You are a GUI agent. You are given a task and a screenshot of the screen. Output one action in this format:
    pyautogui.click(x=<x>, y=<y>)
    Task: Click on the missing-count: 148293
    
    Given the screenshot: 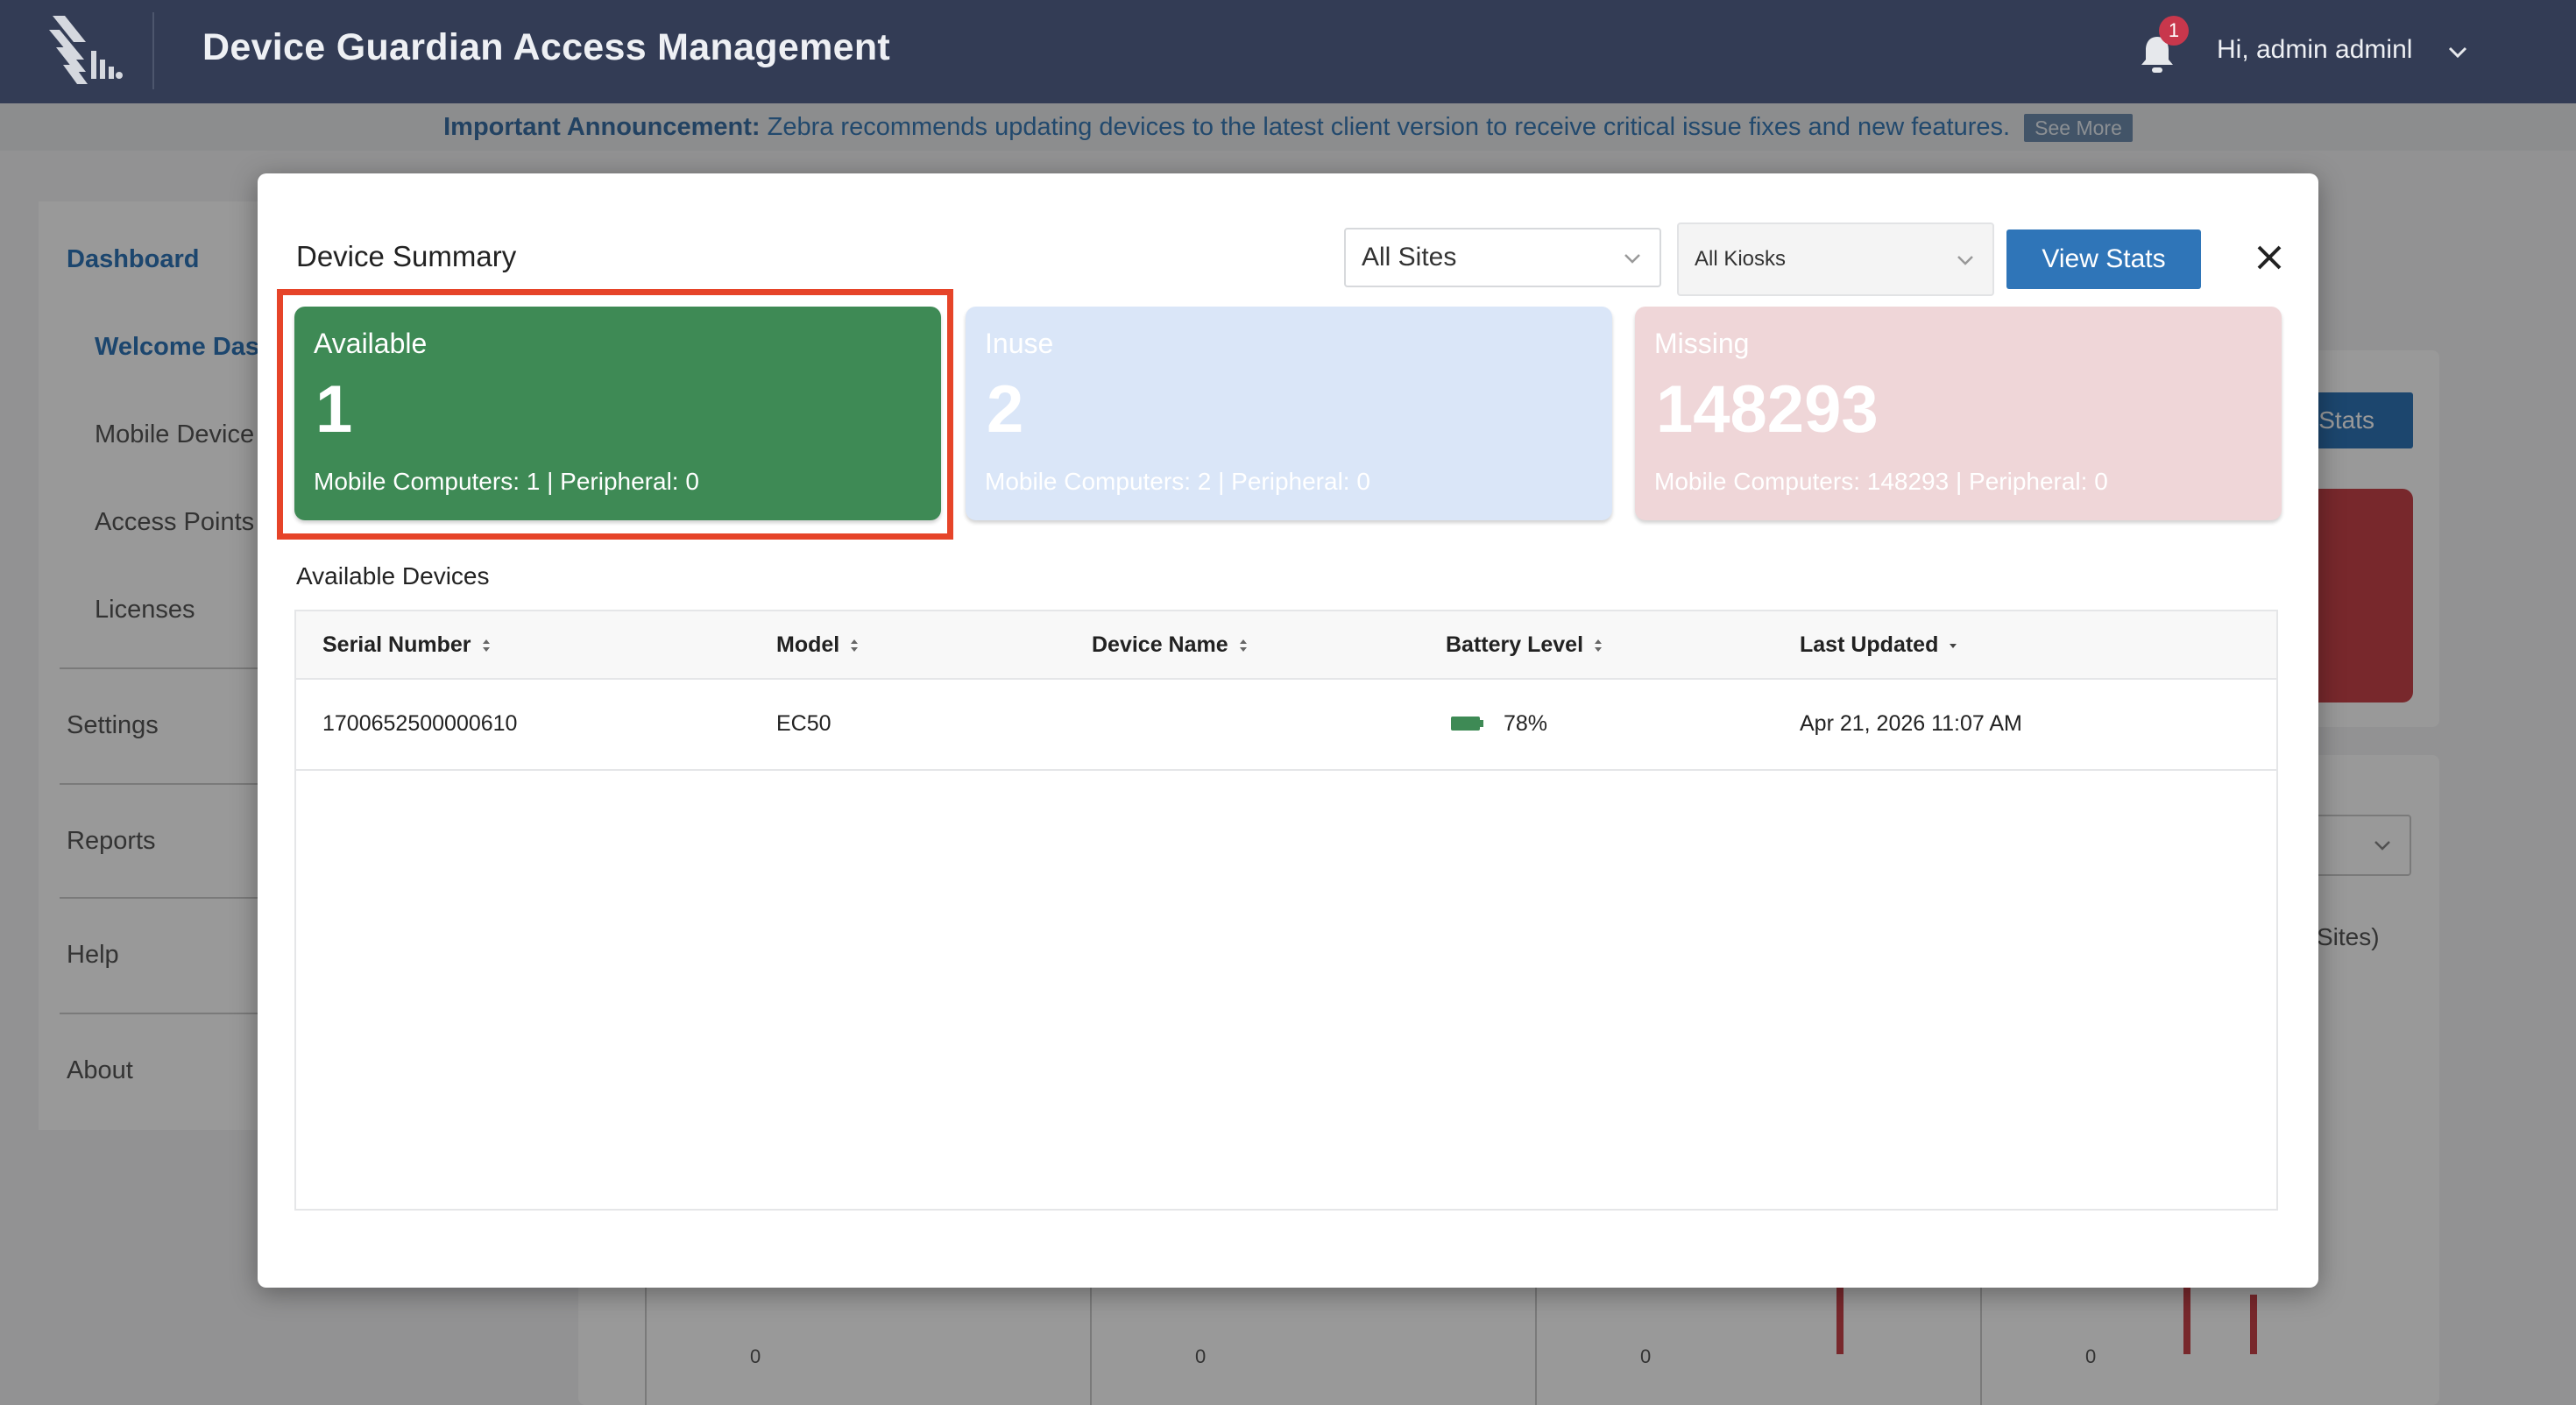 What is the action you would take?
    pyautogui.click(x=1767, y=409)
    